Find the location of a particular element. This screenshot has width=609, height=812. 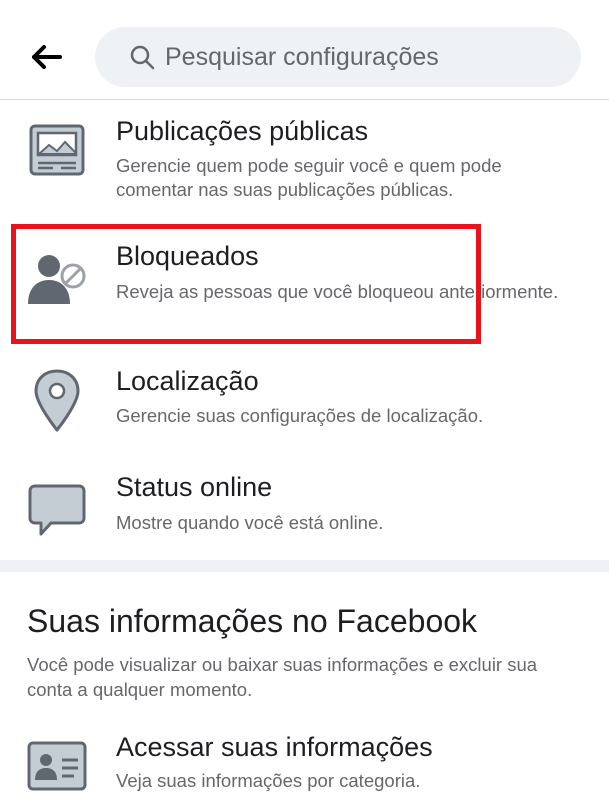

search-box is located at coordinates (338, 57).